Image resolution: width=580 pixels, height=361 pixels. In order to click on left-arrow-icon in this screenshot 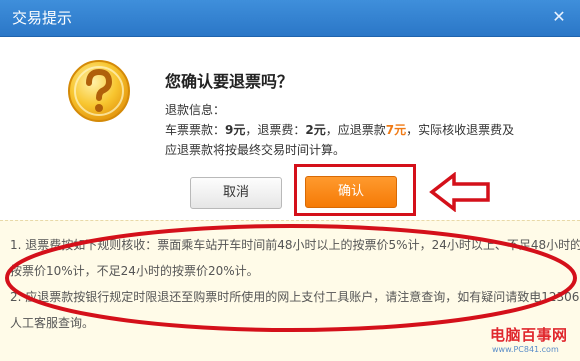, I will do `click(459, 192)`.